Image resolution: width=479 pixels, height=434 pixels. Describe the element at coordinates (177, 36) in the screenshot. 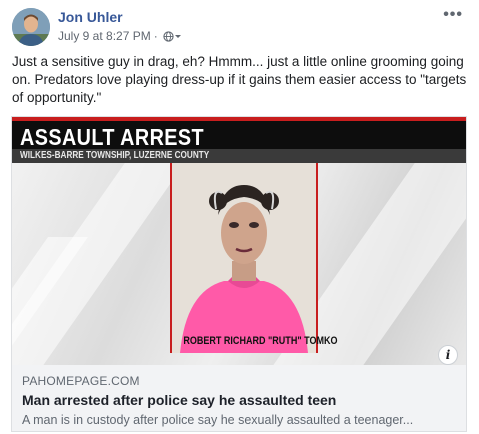

I see `chevron-down-icon` at that location.